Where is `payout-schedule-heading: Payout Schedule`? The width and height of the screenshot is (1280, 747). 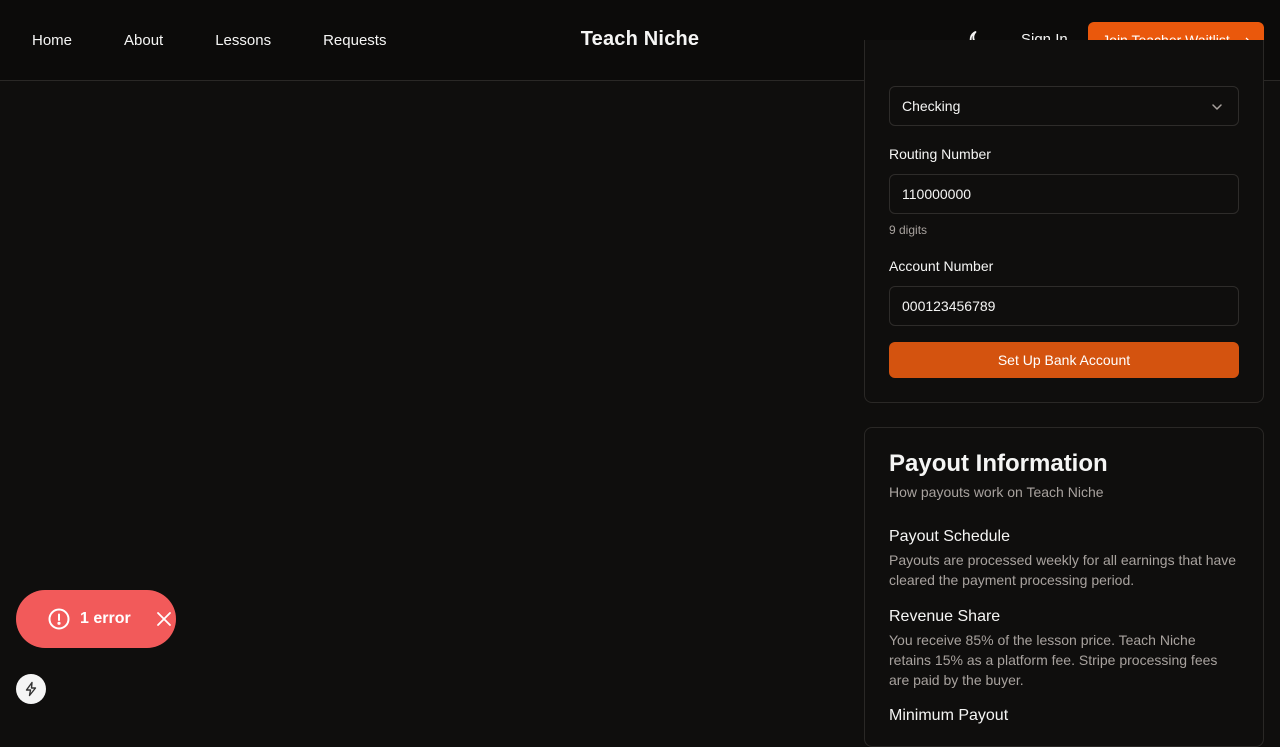
payout-schedule-heading: Payout Schedule is located at coordinates (949, 536).